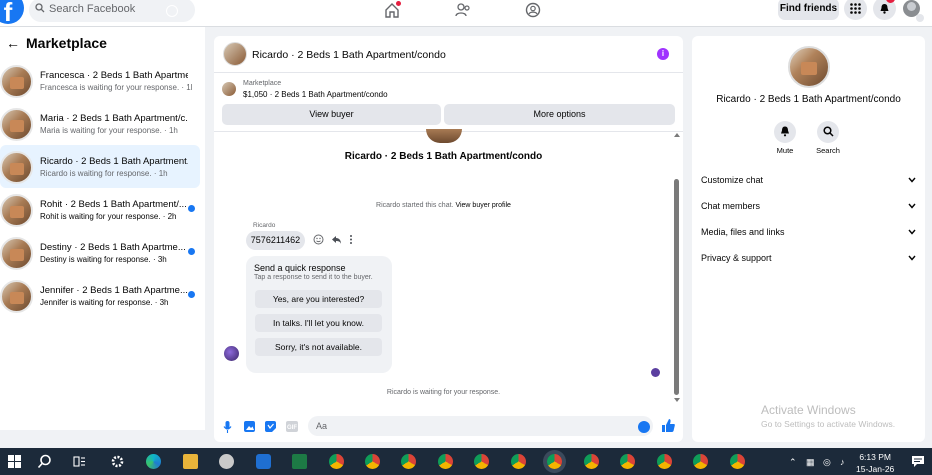 The height and width of the screenshot is (475, 932). What do you see at coordinates (44, 461) in the screenshot?
I see `taskbar-search-icon` at bounding box center [44, 461].